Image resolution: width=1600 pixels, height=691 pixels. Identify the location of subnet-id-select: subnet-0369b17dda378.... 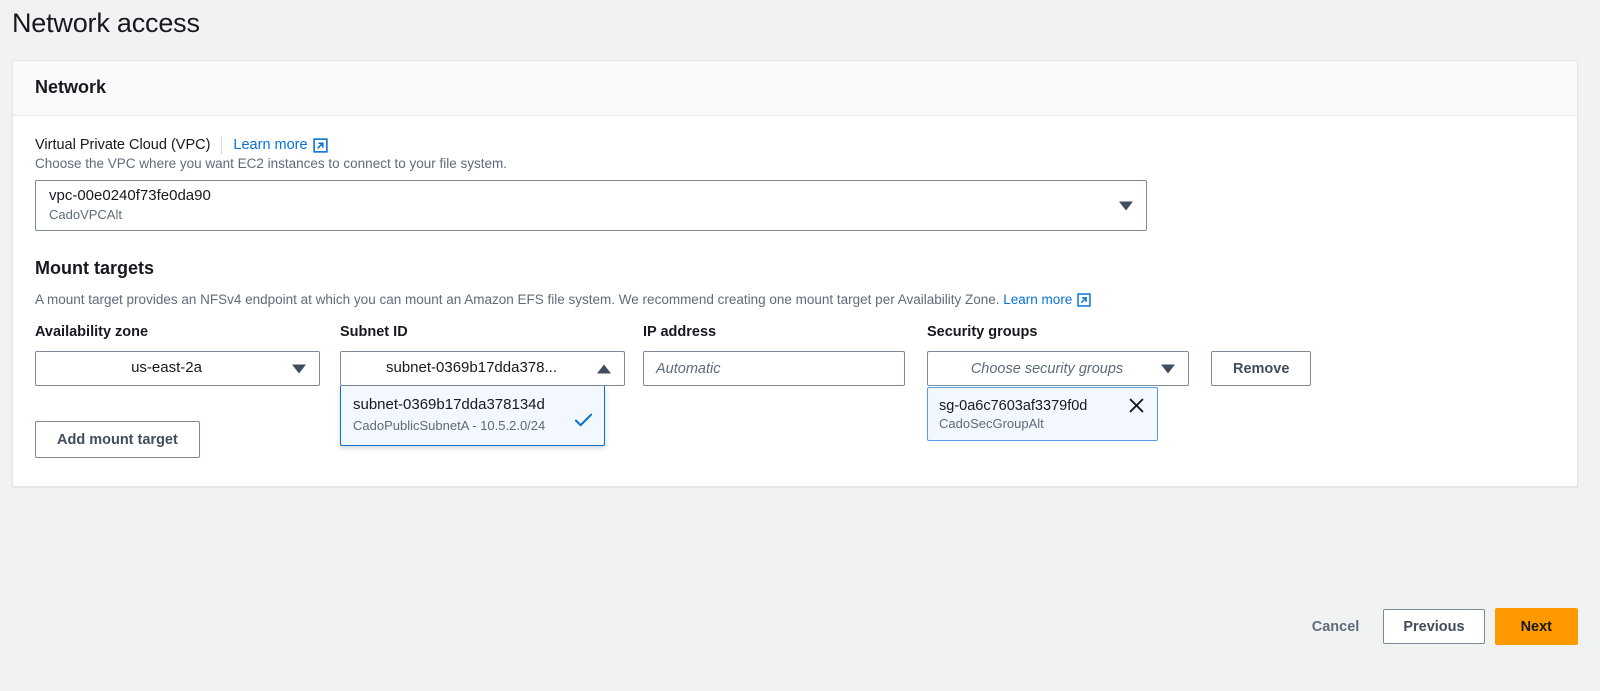
(482, 368).